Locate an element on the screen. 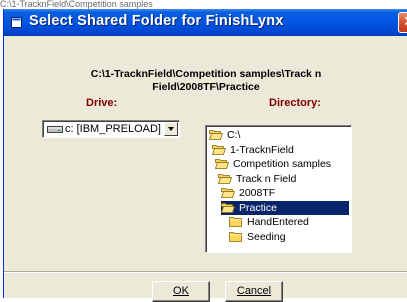 This screenshot has width=407, height=302. drive-select: c: [IBM_PRELOAD] is located at coordinates (111, 129).